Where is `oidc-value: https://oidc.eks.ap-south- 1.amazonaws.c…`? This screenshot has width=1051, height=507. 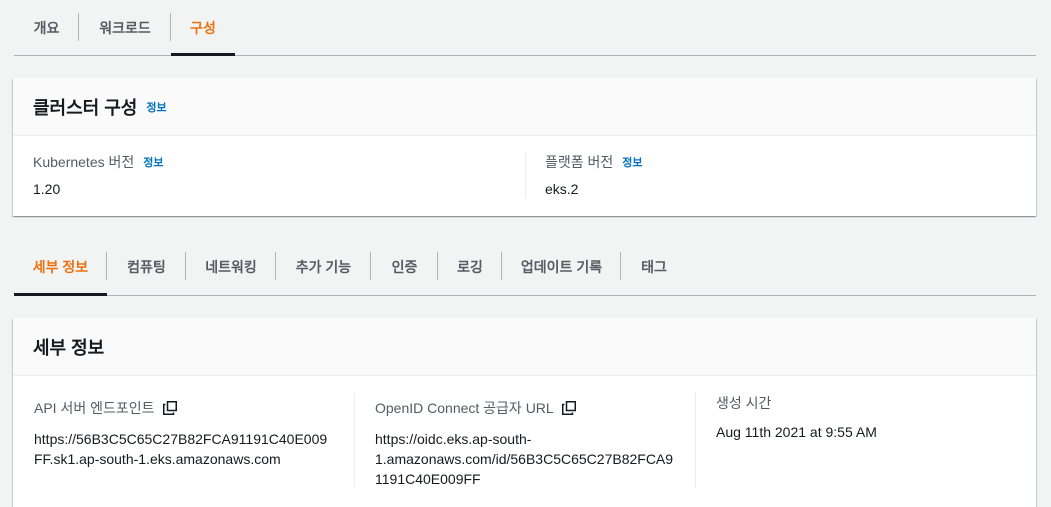
oidc-value: https://oidc.eks.ap-south- 1.amazonaws.c… is located at coordinates (530, 459).